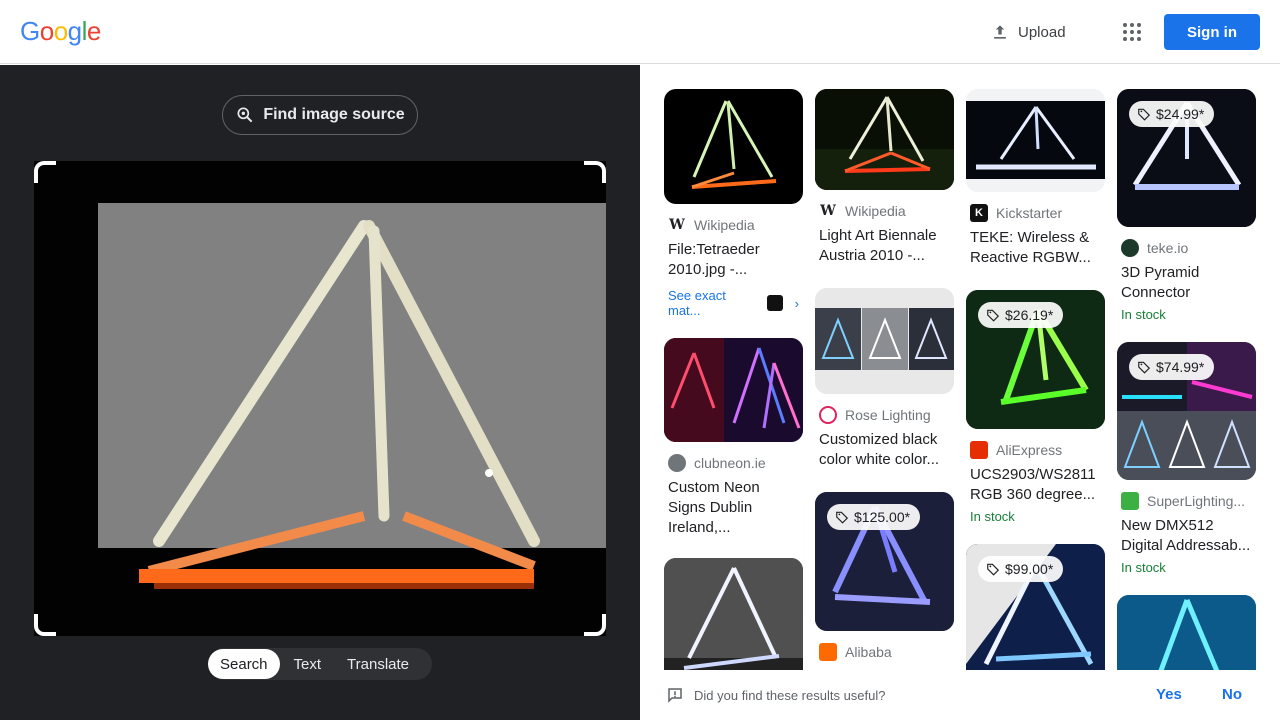 The image size is (1280, 720). I want to click on source-name: teke.io, so click(1168, 248).